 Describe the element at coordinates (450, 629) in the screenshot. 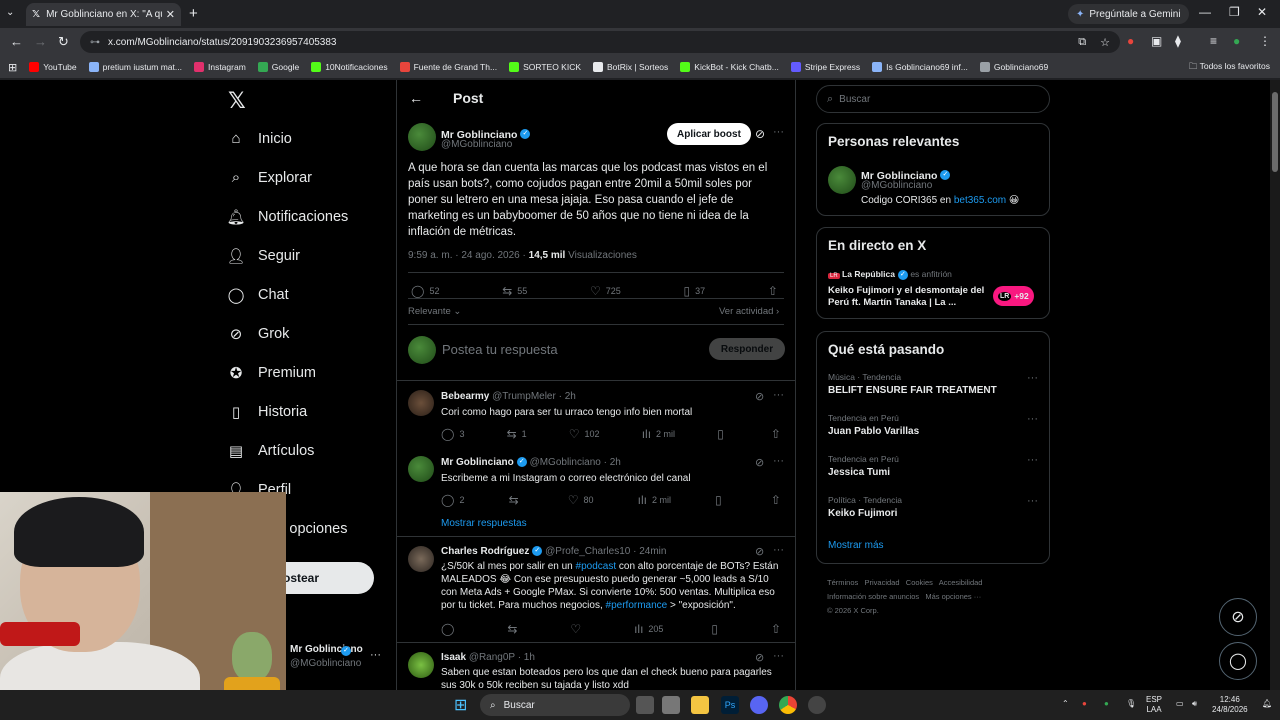

I see `reply-action: ◯` at that location.